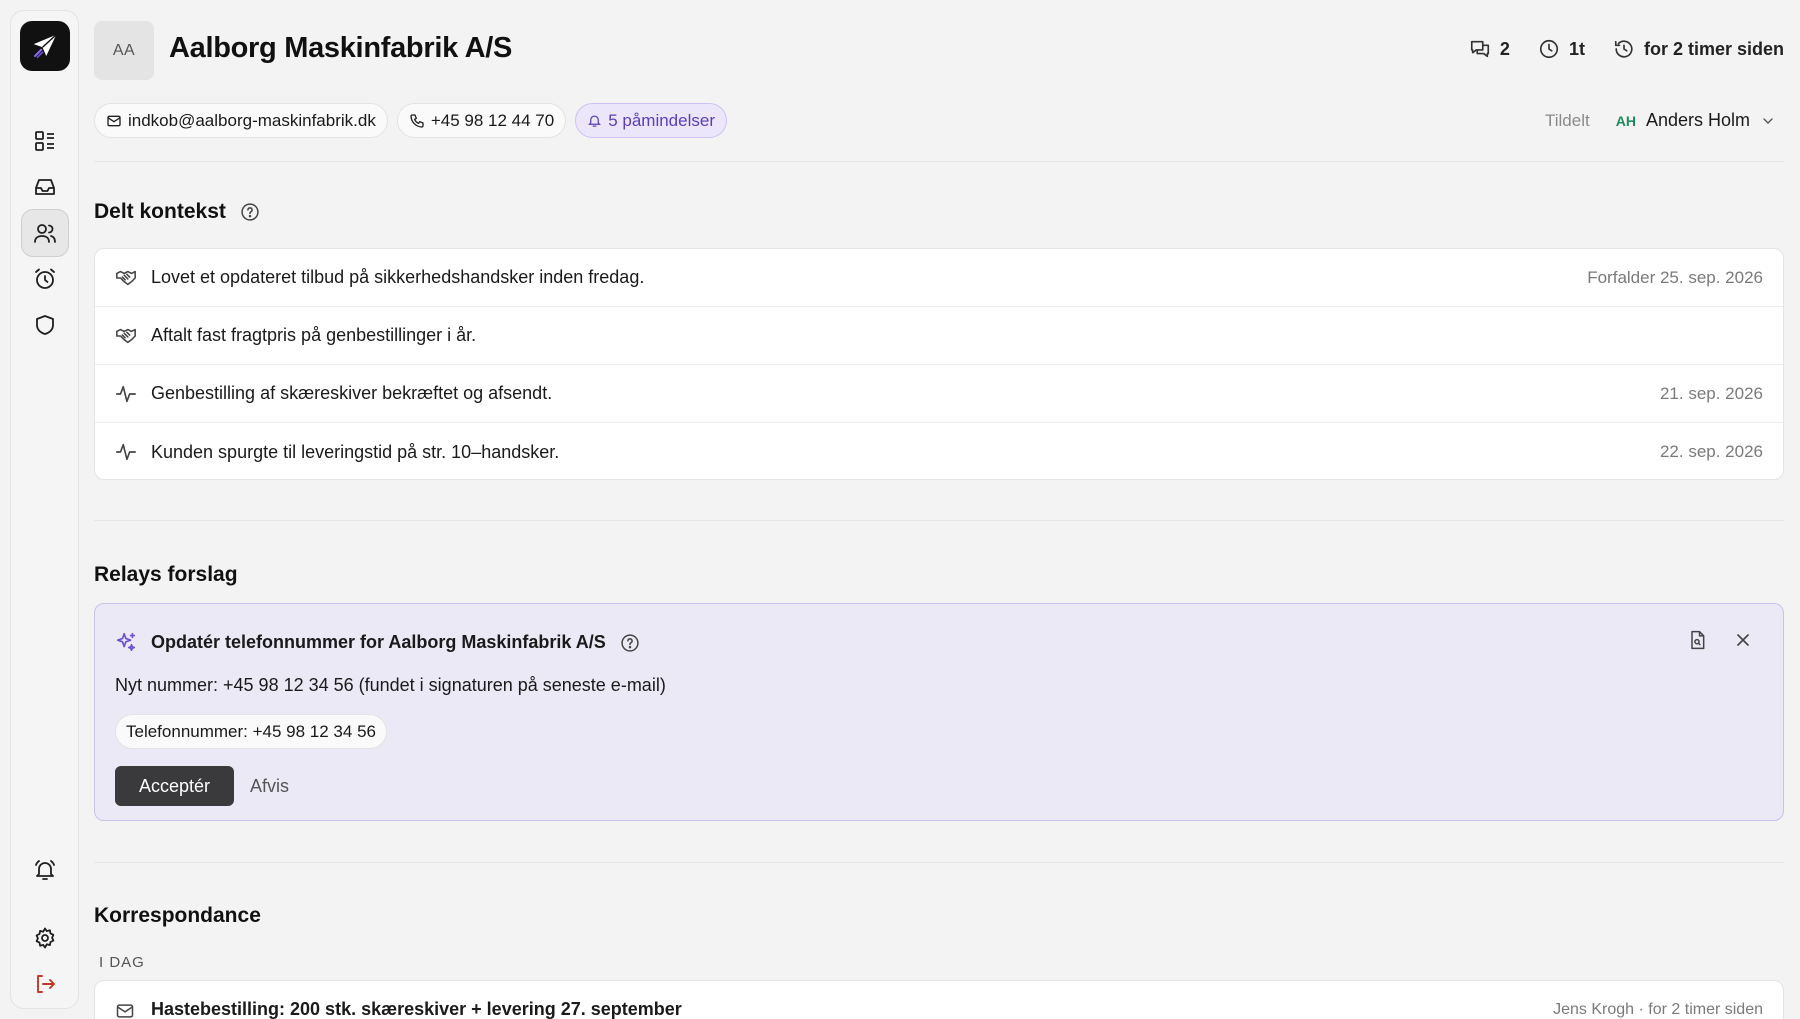 The width and height of the screenshot is (1800, 1019). I want to click on bell-icon, so click(595, 121).